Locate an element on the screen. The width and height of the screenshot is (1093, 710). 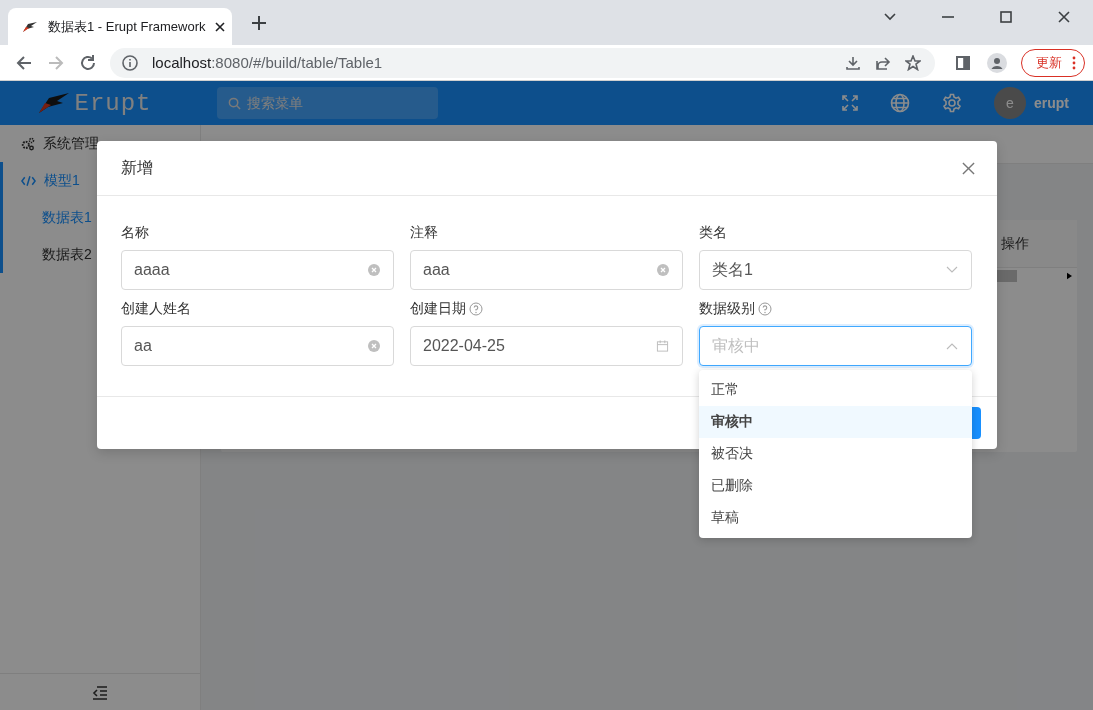
field-label: 注释 is located at coordinates (424, 233).